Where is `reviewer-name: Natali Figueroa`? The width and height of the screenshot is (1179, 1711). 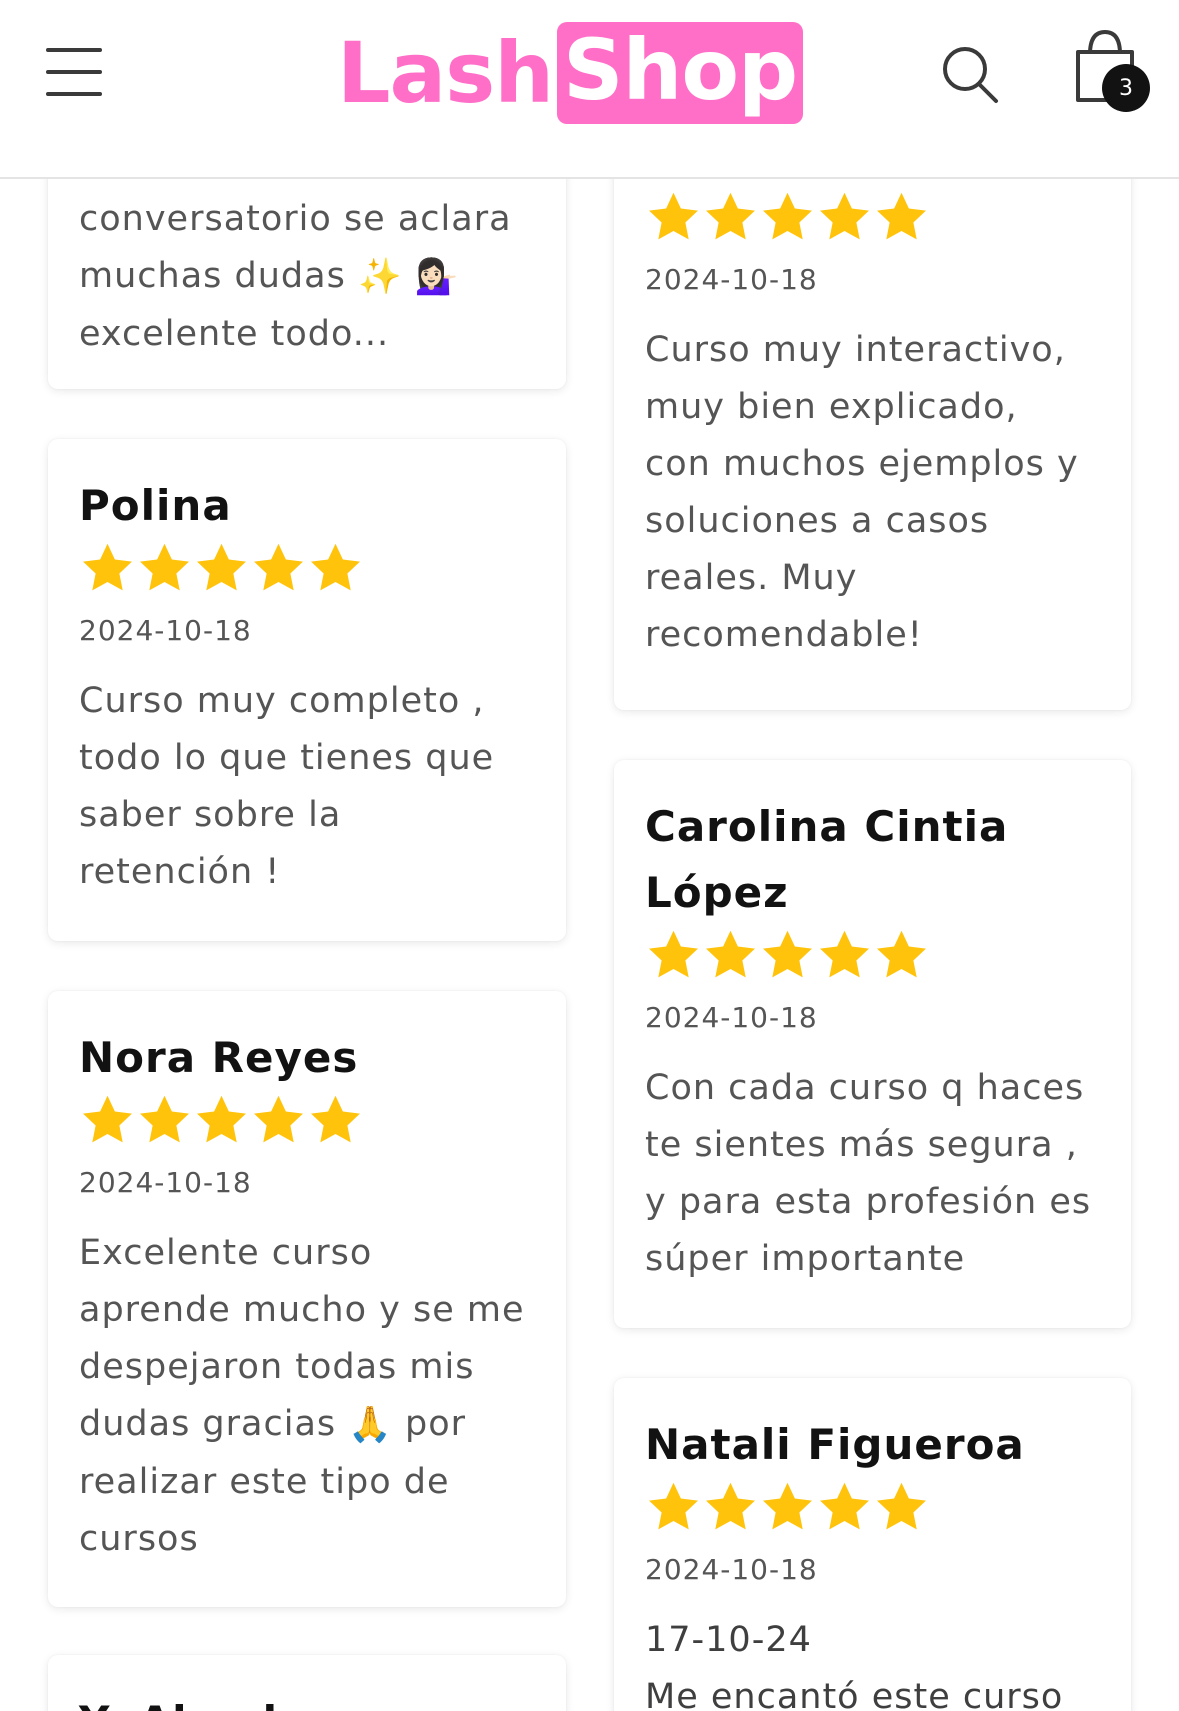 reviewer-name: Natali Figueroa is located at coordinates (835, 1444).